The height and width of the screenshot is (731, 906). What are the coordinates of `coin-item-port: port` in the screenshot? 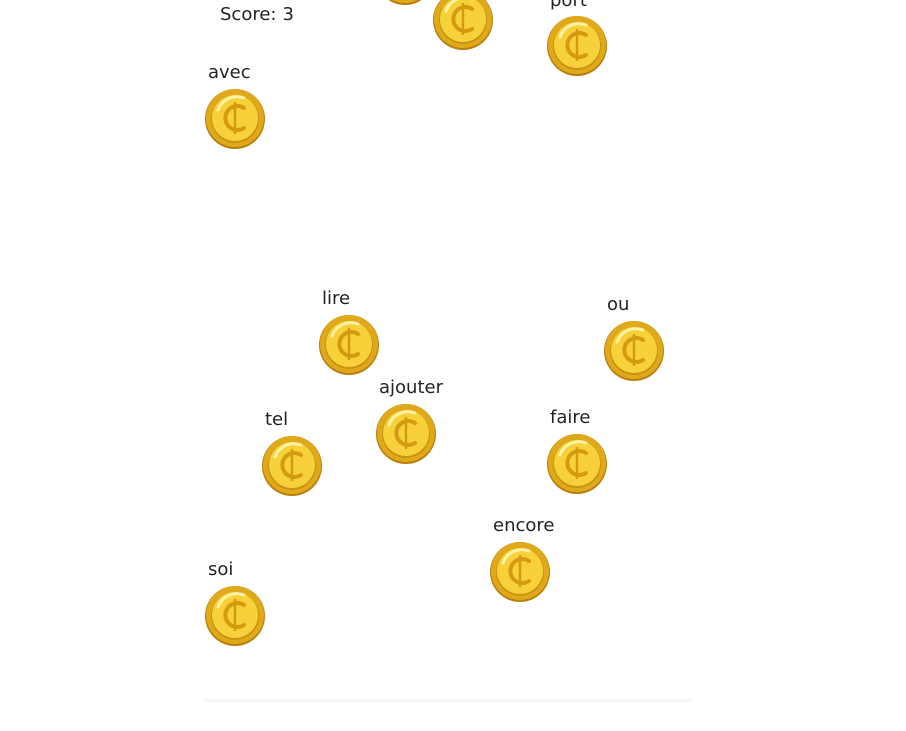 It's located at (577, 38).